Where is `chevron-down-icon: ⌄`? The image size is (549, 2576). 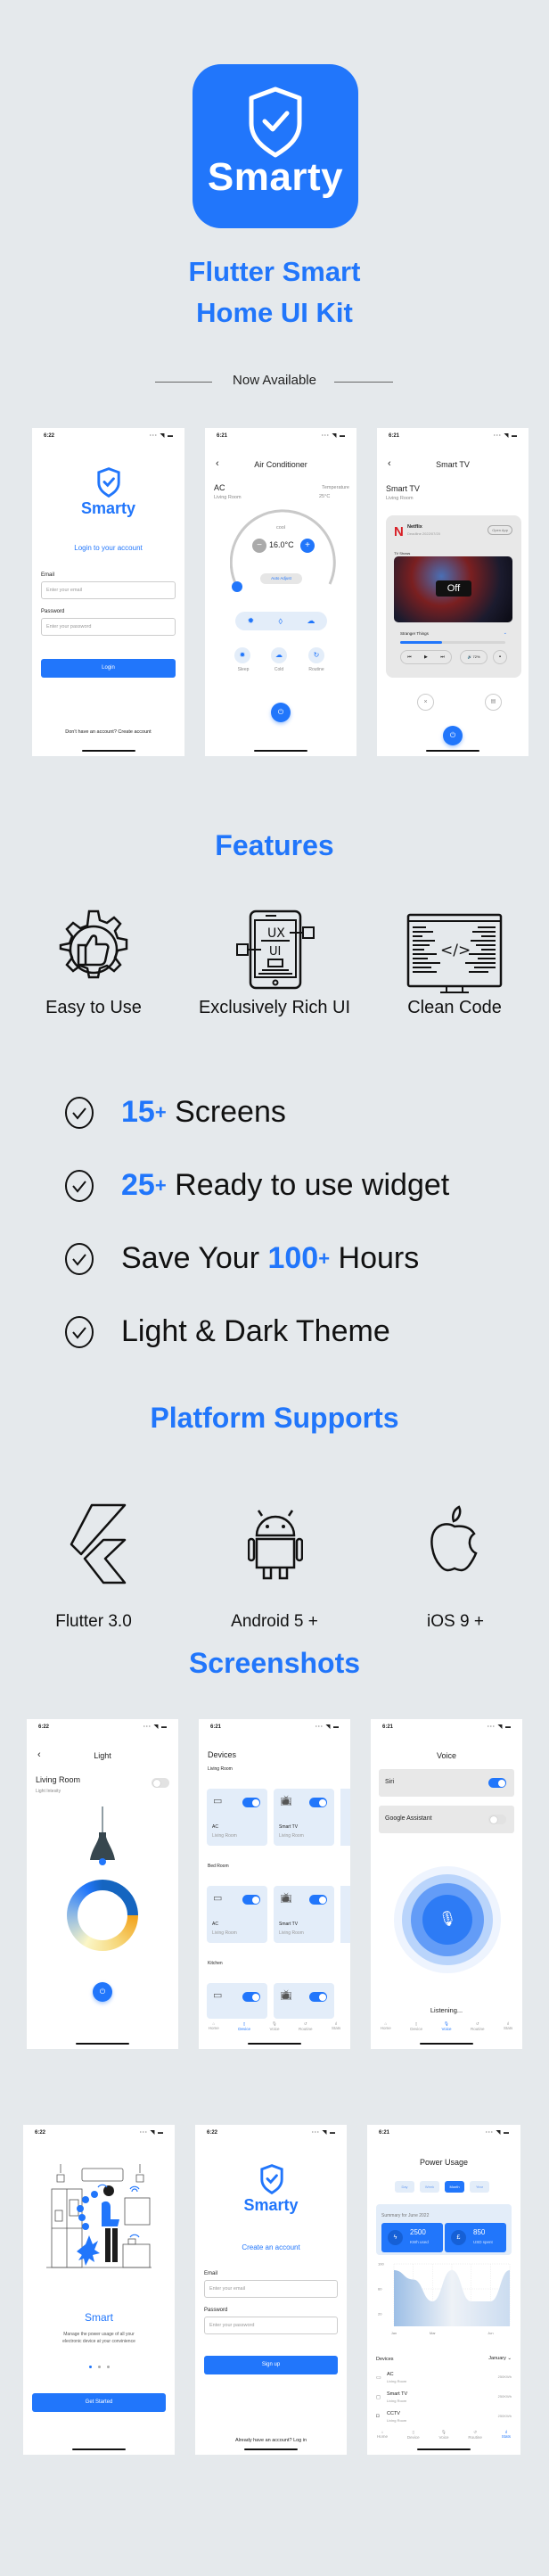
chevron-down-icon: ⌄ is located at coordinates (506, 633).